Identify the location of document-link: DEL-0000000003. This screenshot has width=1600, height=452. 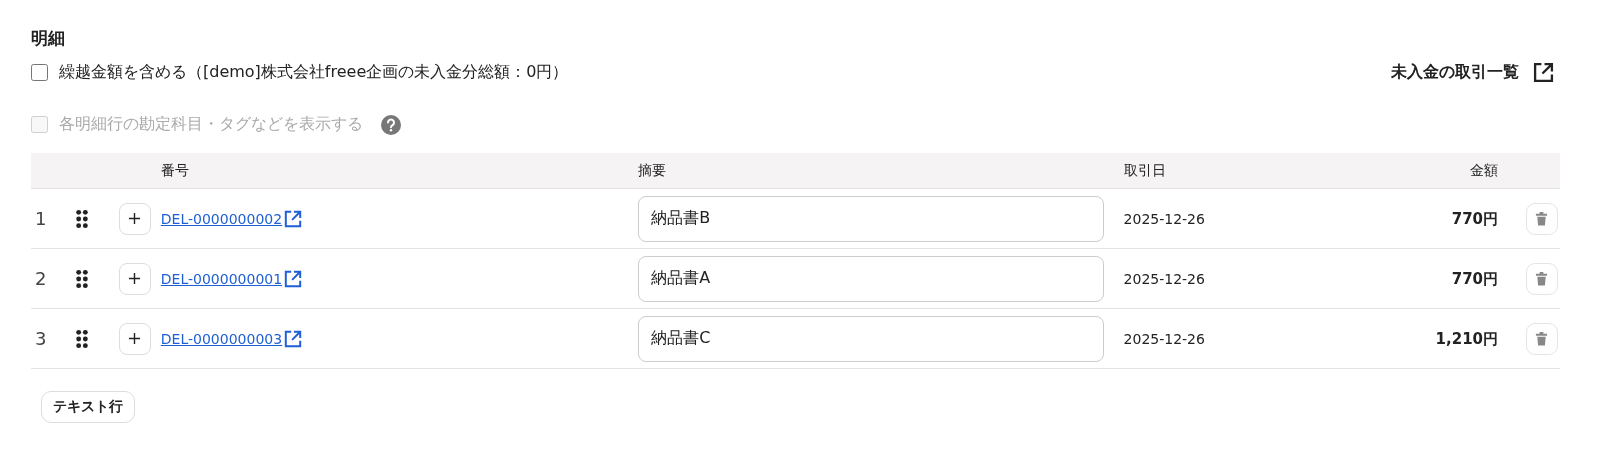
(221, 338).